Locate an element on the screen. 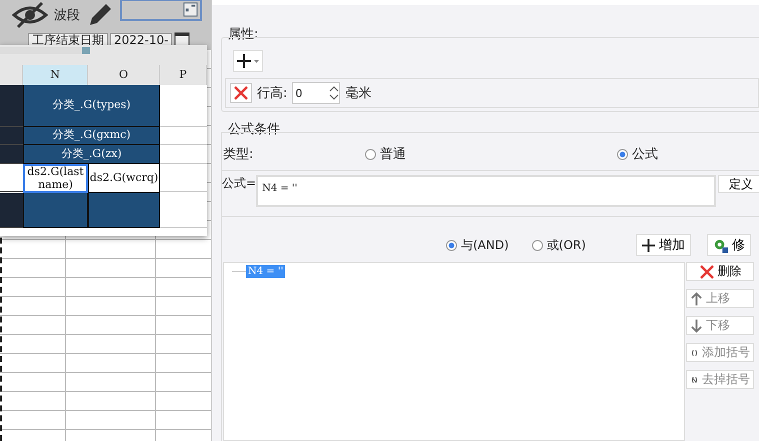 The image size is (759, 441). table-cell: ds2.G(wcrq) is located at coordinates (124, 179).